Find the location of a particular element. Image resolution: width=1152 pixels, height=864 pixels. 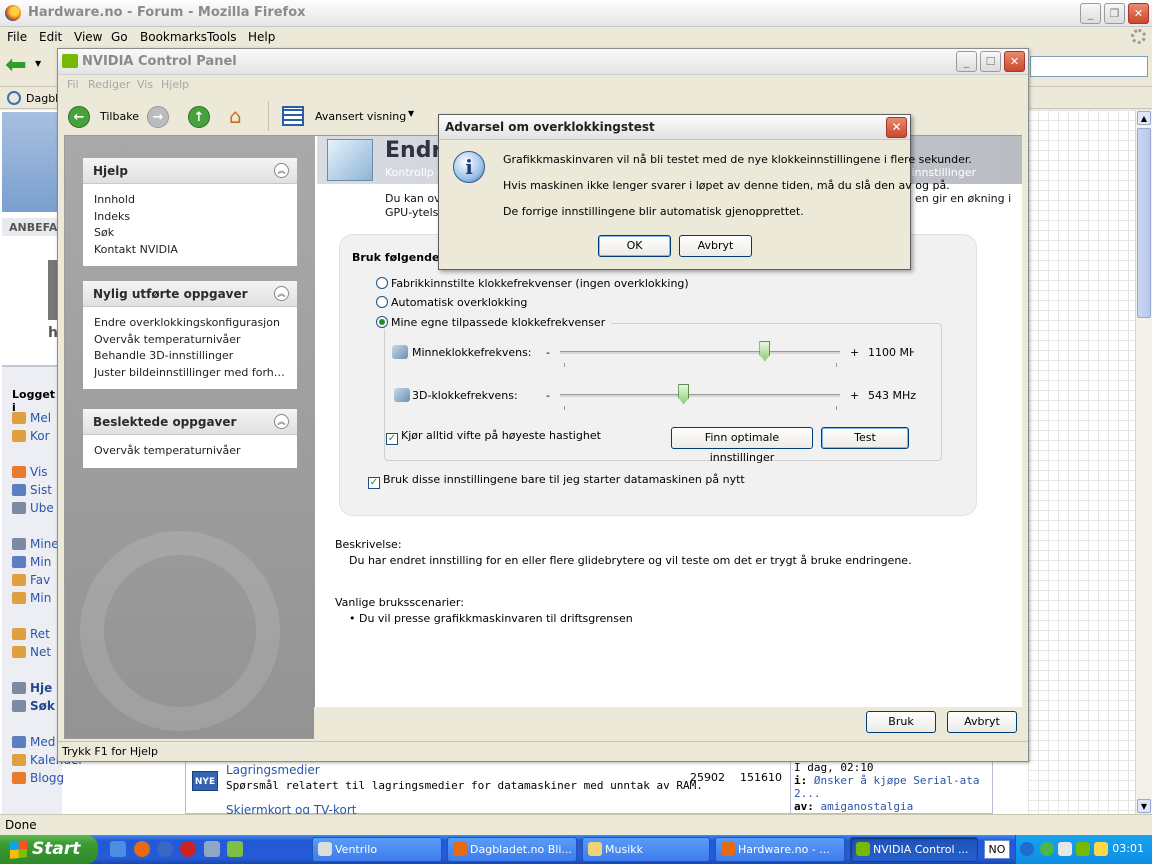

menu-view: View is located at coordinates (88, 37).